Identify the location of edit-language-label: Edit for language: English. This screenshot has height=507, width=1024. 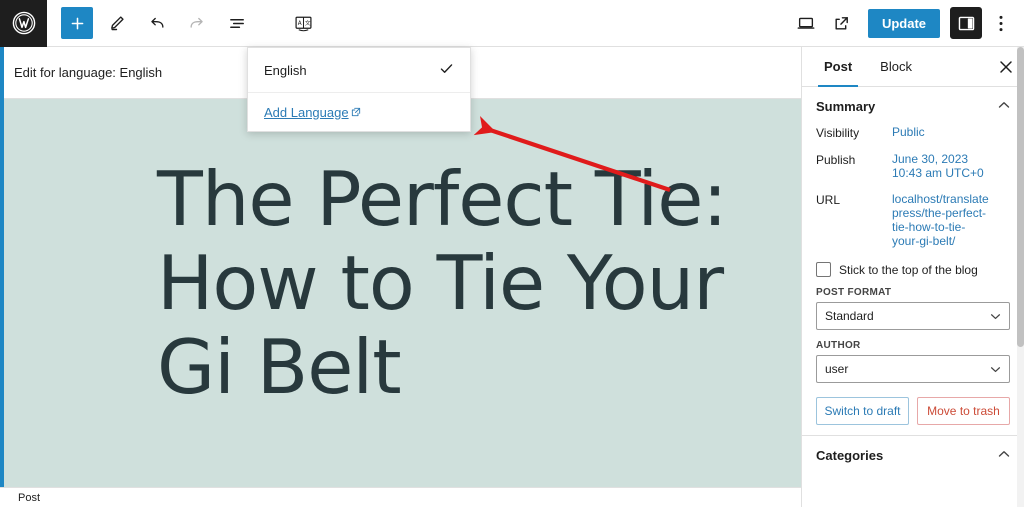
(88, 72).